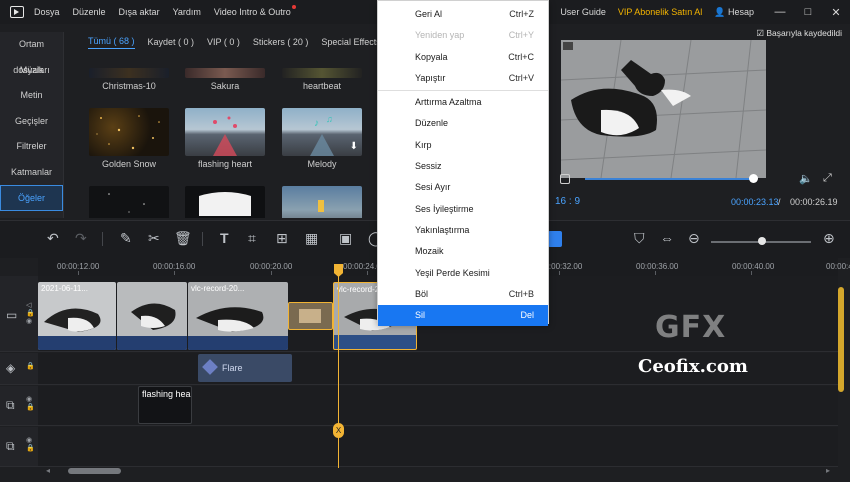 This screenshot has width=850, height=482. What do you see at coordinates (245, 368) in the screenshot?
I see `effect-clip: Flare` at bounding box center [245, 368].